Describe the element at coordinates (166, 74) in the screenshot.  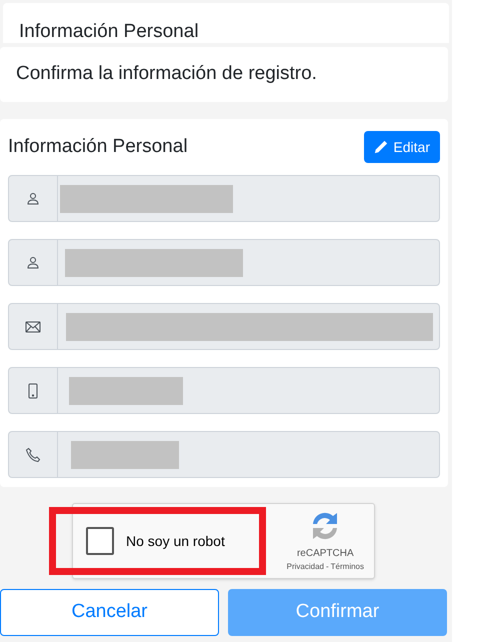
I see `notice-text: Confirma la información de registro.` at that location.